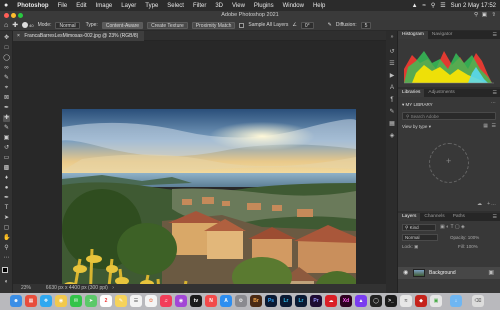 This screenshot has width=500, height=310. What do you see at coordinates (464, 237) in the screenshot?
I see `opacity-control: Opacity: 100%` at bounding box center [464, 237].